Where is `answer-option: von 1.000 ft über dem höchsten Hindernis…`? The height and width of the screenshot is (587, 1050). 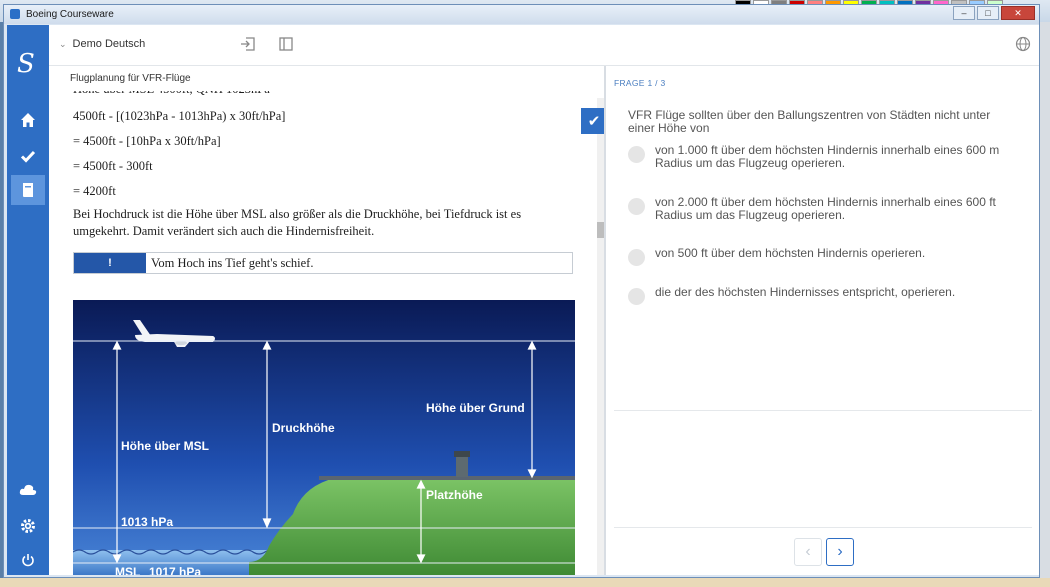
answer-option: von 1.000 ft über dem höchsten Hindernis… is located at coordinates (823, 157).